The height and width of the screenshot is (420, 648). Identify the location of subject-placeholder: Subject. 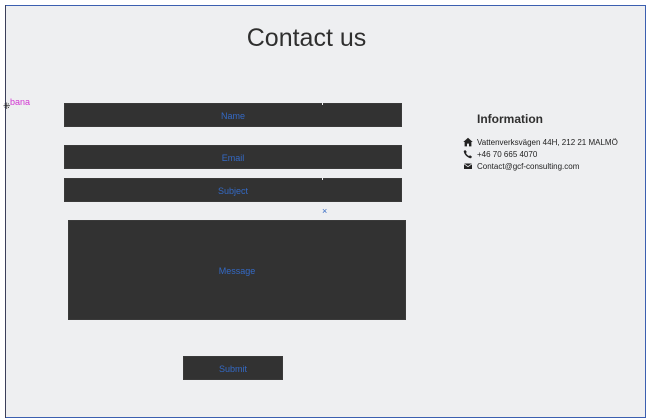
(233, 191).